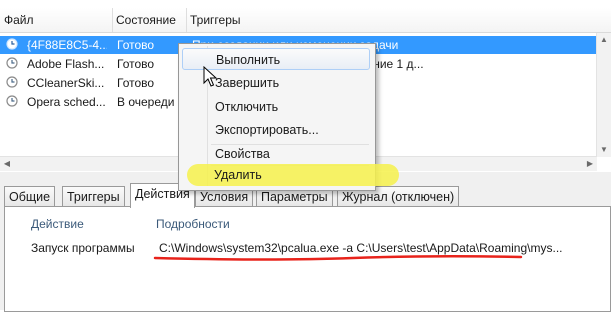 The image size is (611, 312). I want to click on menu-item-disable: Отключить, so click(246, 107).